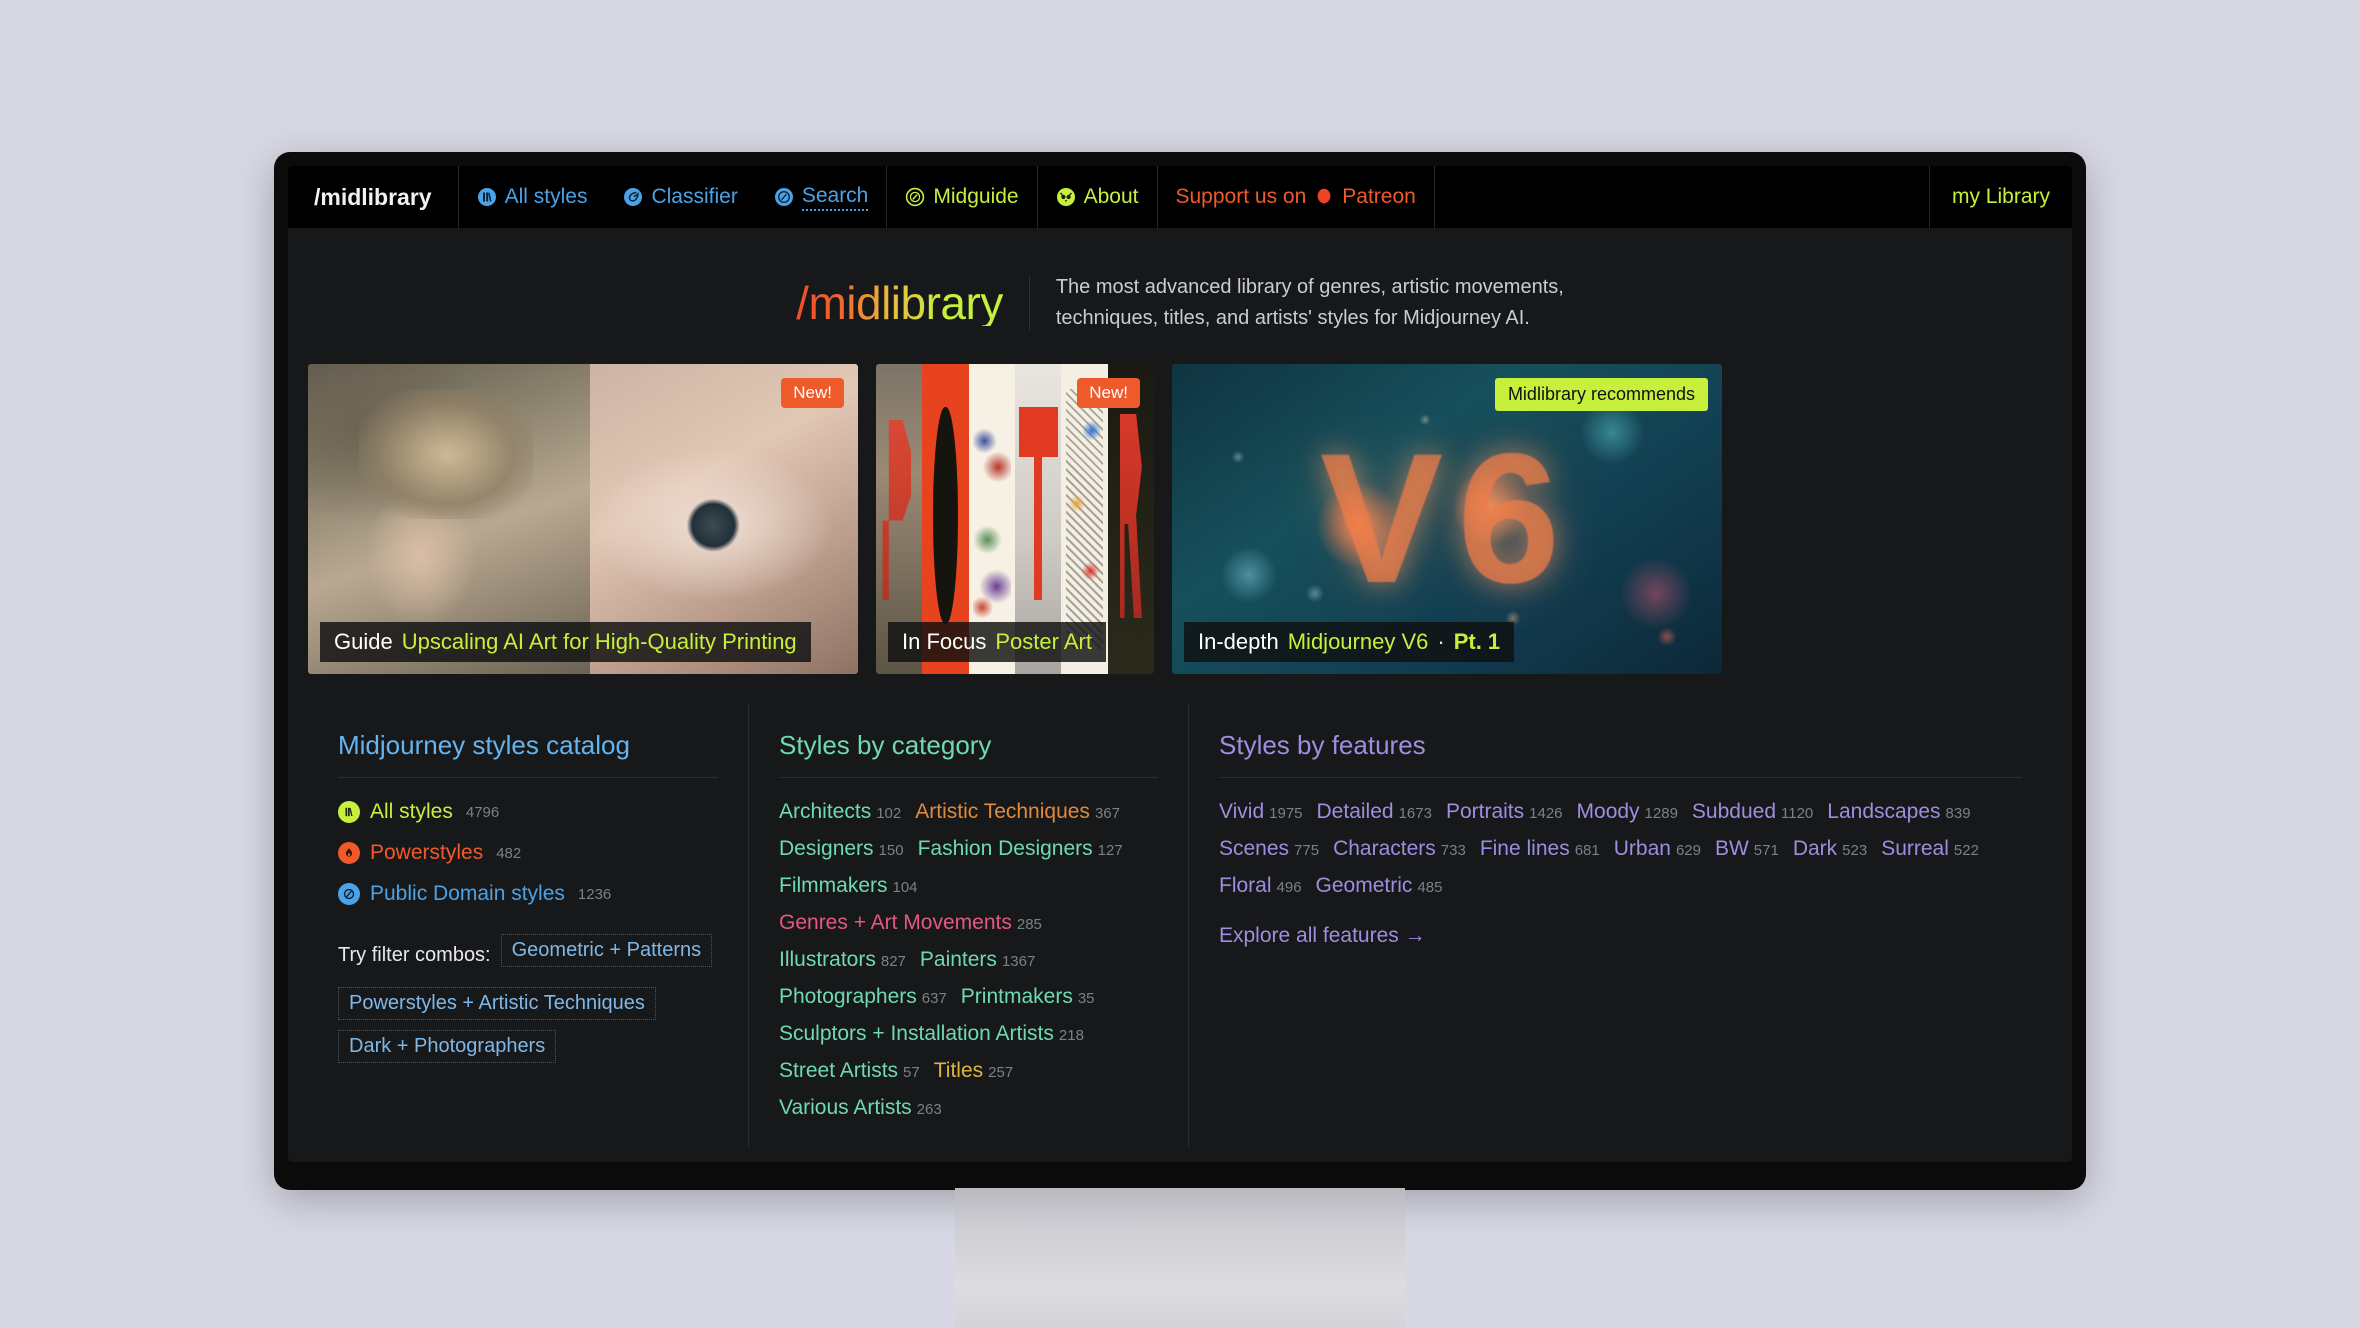 Image resolution: width=2360 pixels, height=1328 pixels. What do you see at coordinates (1747, 849) in the screenshot?
I see `feature-tag: BW 571` at bounding box center [1747, 849].